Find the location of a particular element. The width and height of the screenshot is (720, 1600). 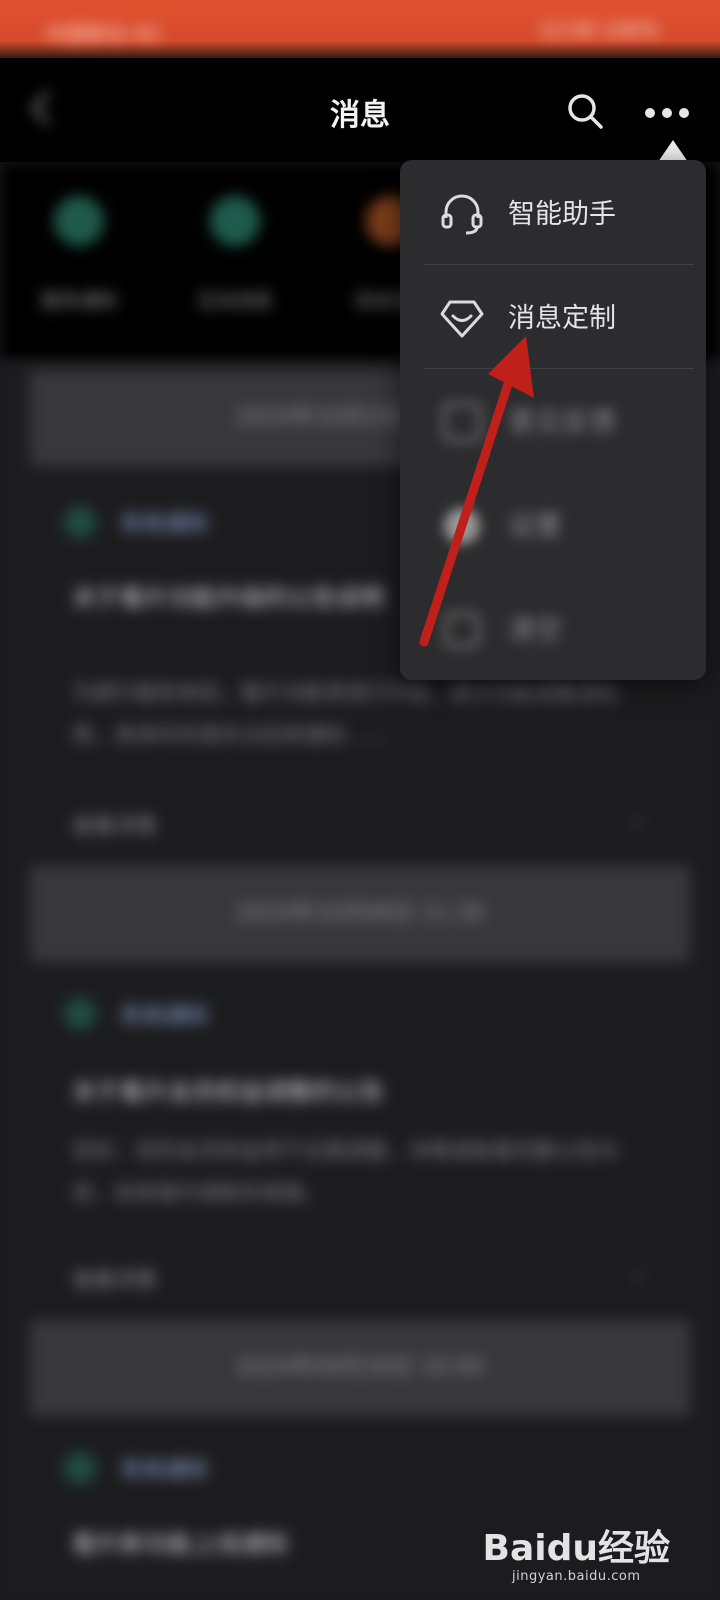

quick-entry-item: 互动消息 is located at coordinates (235, 254).